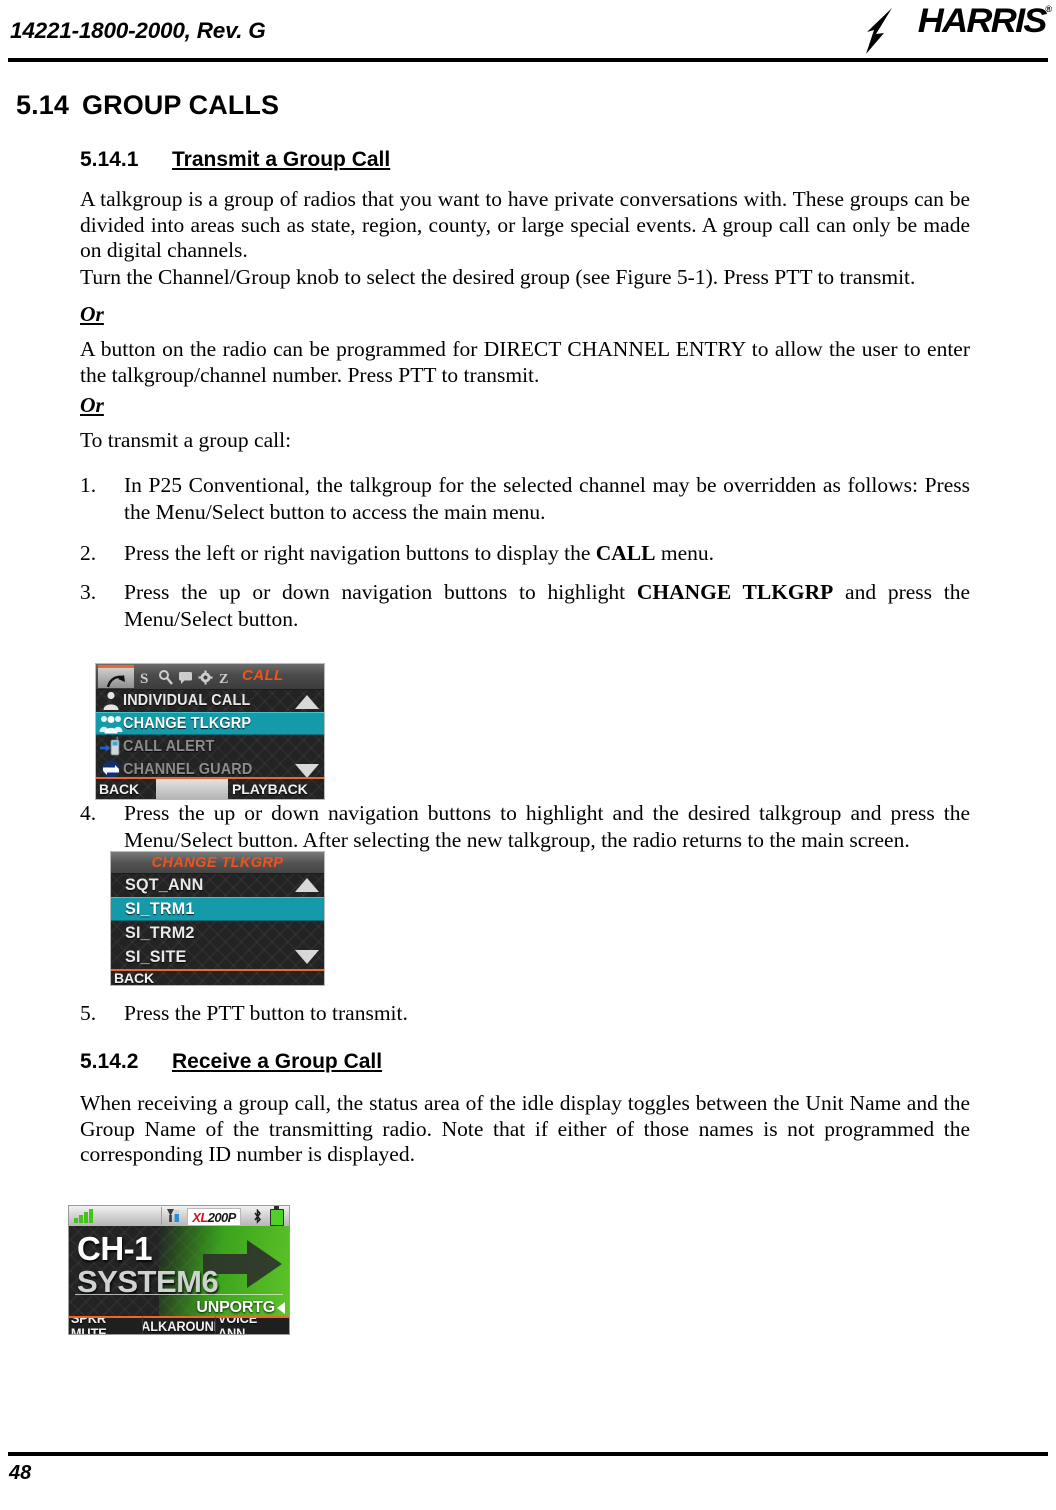  Describe the element at coordinates (160, 932) in the screenshot. I see `talkgroup-label: SI_TRM2` at that location.